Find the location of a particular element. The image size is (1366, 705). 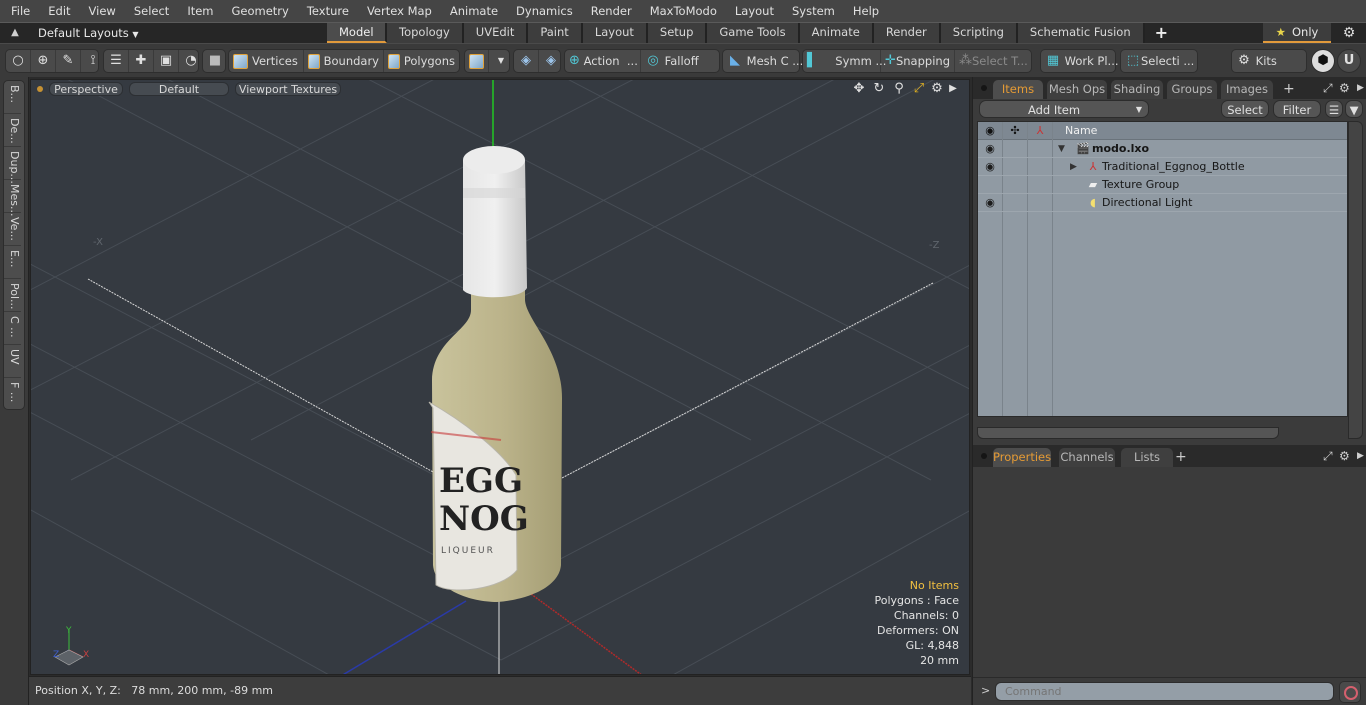

rotate-icon: ↻ is located at coordinates (879, 89).